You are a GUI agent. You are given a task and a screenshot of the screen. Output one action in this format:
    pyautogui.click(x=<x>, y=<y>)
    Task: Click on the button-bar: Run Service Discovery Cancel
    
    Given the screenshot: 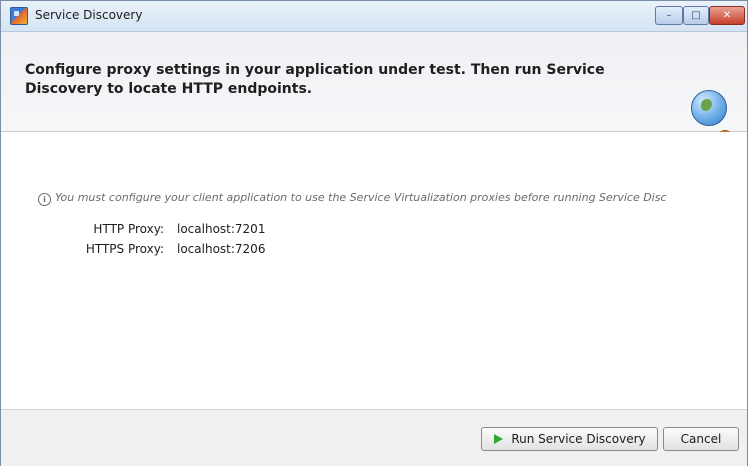 What is the action you would take?
    pyautogui.click(x=374, y=437)
    